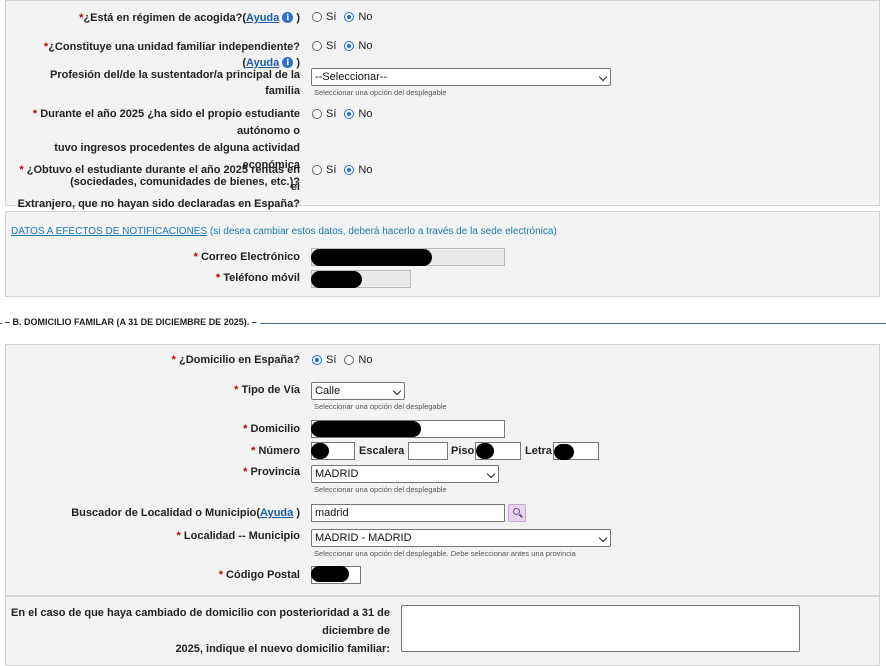  What do you see at coordinates (380, 92) in the screenshot?
I see `profesion-hint: Seleccionar una opción del desplegable` at bounding box center [380, 92].